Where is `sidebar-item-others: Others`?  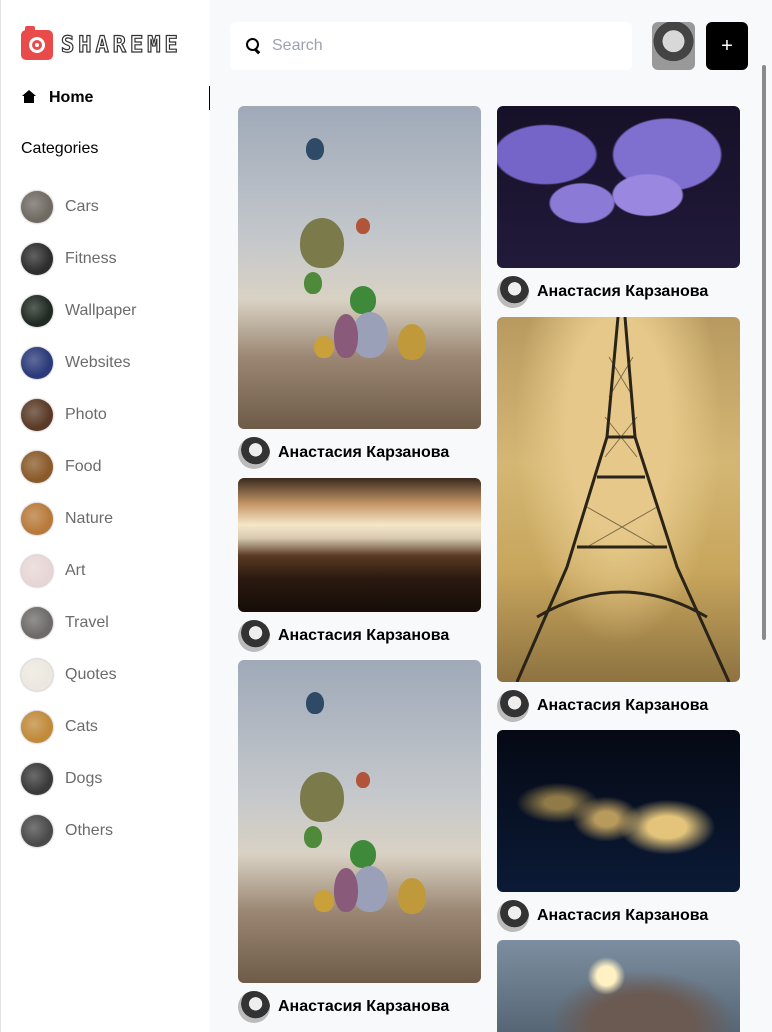 sidebar-item-others: Others is located at coordinates (78, 831).